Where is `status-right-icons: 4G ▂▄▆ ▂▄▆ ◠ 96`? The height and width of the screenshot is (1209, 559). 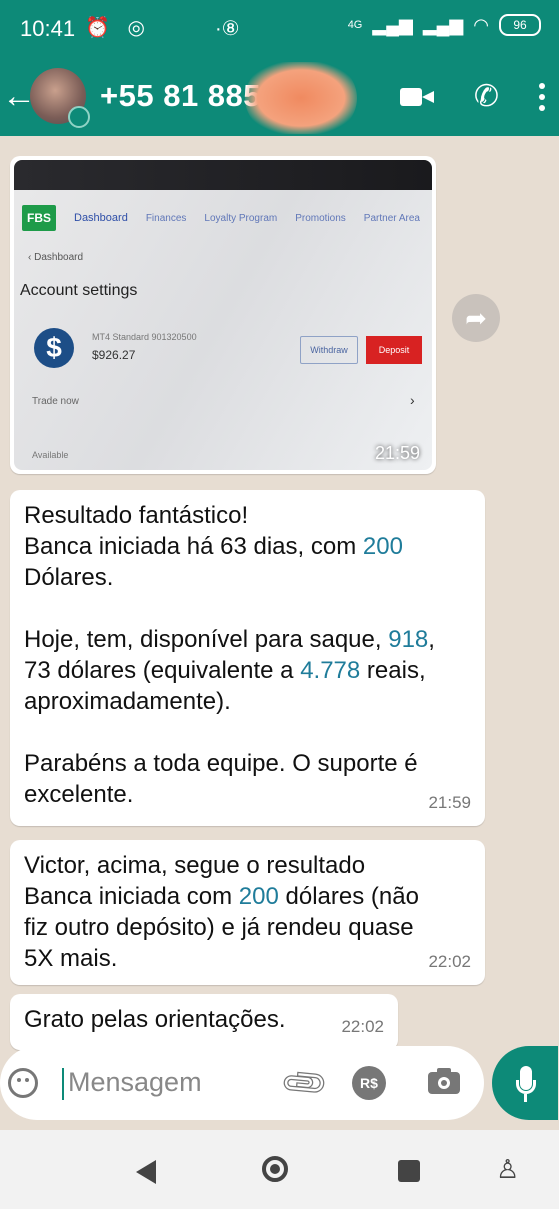 status-right-icons: 4G ▂▄▆ ▂▄▆ ◠ 96 is located at coordinates (444, 25).